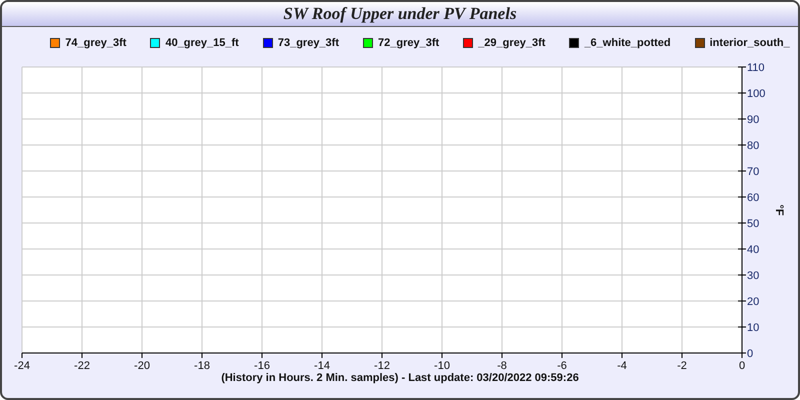 The image size is (800, 400). What do you see at coordinates (502, 366) in the screenshot?
I see `x-tick-label: -8` at bounding box center [502, 366].